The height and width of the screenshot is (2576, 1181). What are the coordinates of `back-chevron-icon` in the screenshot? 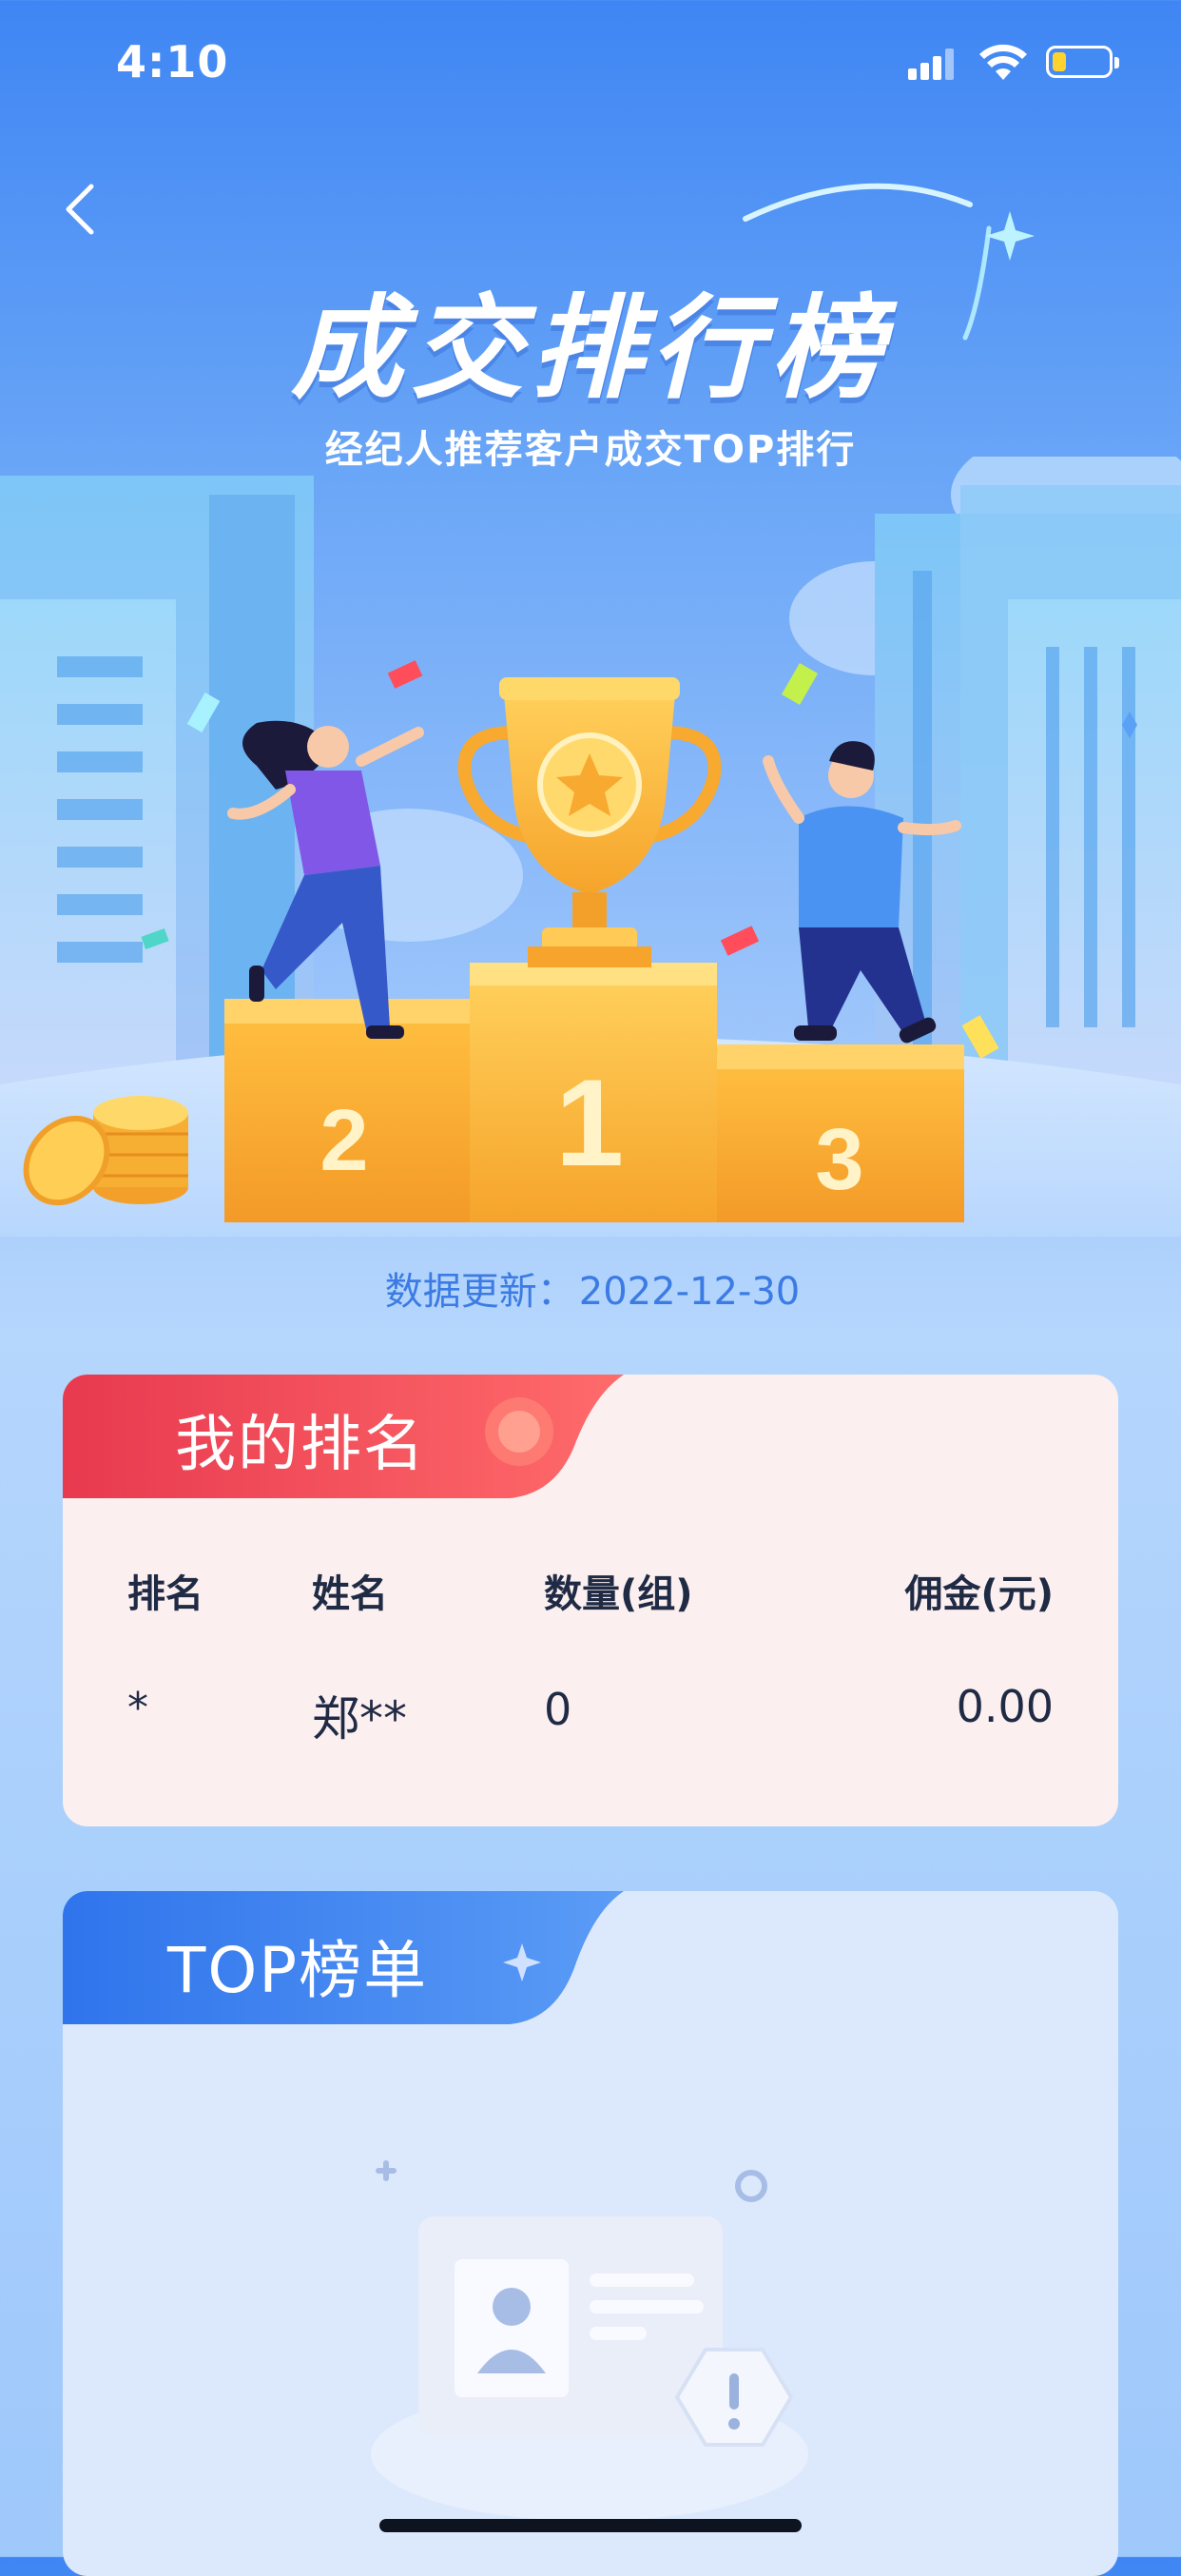 It's located at (81, 210).